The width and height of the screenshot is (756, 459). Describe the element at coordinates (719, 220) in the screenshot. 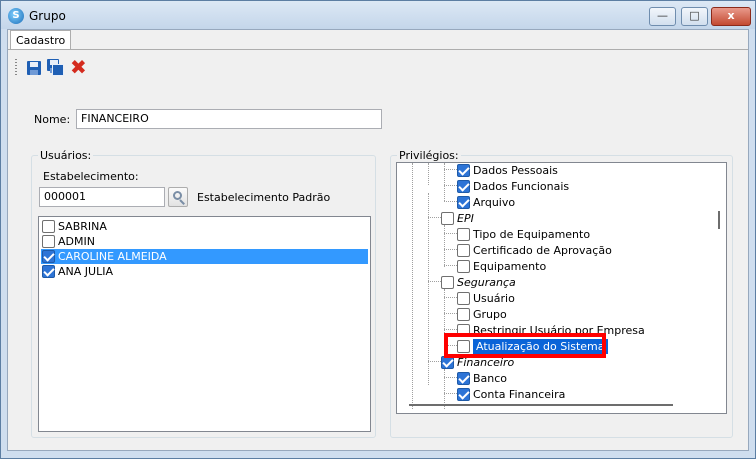

I see `vertical-scrollbar-thumb` at that location.